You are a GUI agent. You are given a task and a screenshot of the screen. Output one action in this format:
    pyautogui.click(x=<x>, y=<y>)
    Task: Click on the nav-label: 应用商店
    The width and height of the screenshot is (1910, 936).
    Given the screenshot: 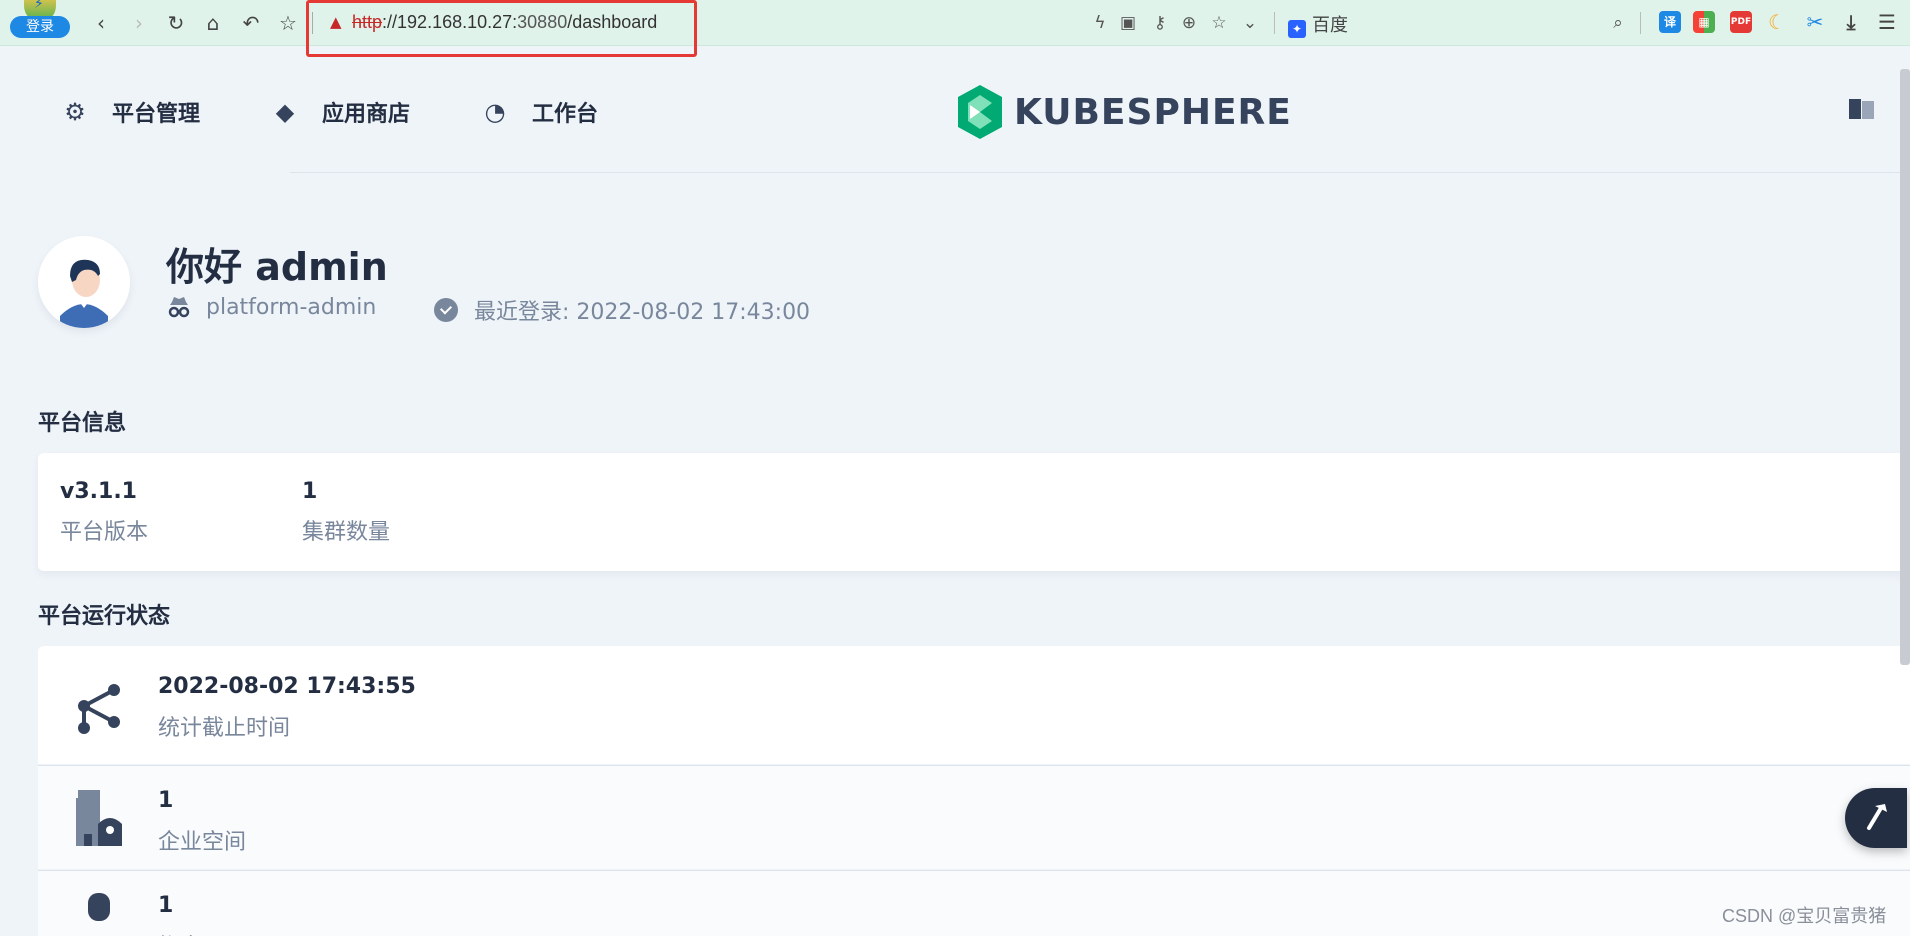 What is the action you would take?
    pyautogui.click(x=366, y=114)
    